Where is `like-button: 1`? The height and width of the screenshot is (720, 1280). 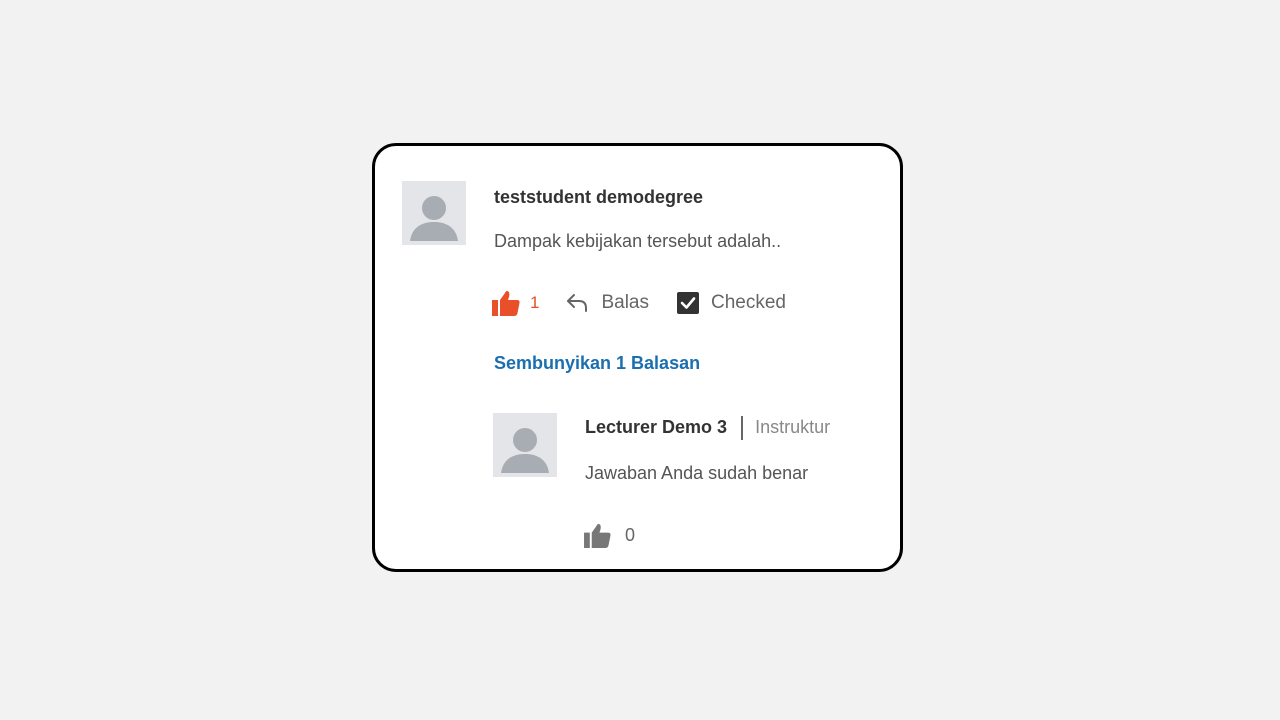
like-button: 1 is located at coordinates (515, 303).